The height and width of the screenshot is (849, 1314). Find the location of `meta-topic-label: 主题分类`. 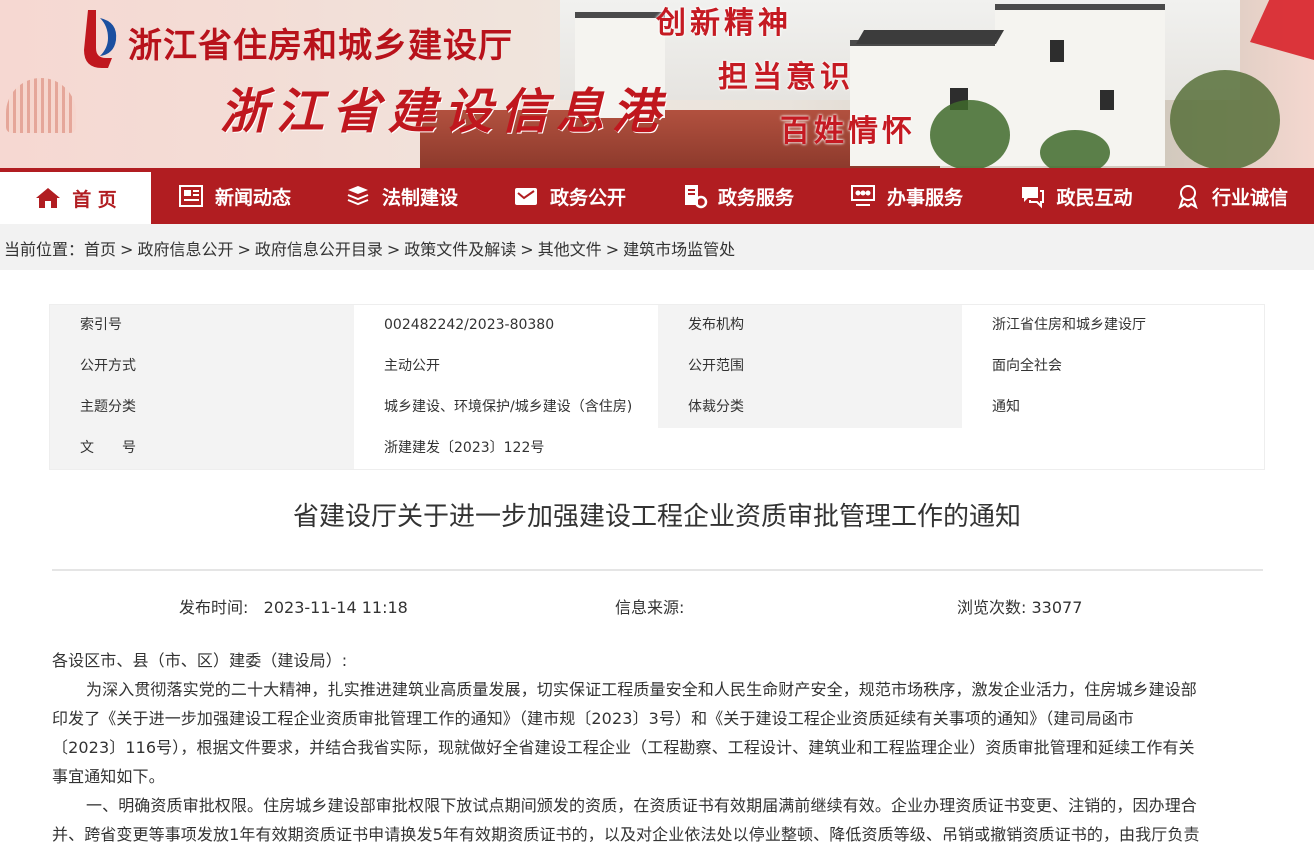

meta-topic-label: 主题分类 is located at coordinates (202, 407).